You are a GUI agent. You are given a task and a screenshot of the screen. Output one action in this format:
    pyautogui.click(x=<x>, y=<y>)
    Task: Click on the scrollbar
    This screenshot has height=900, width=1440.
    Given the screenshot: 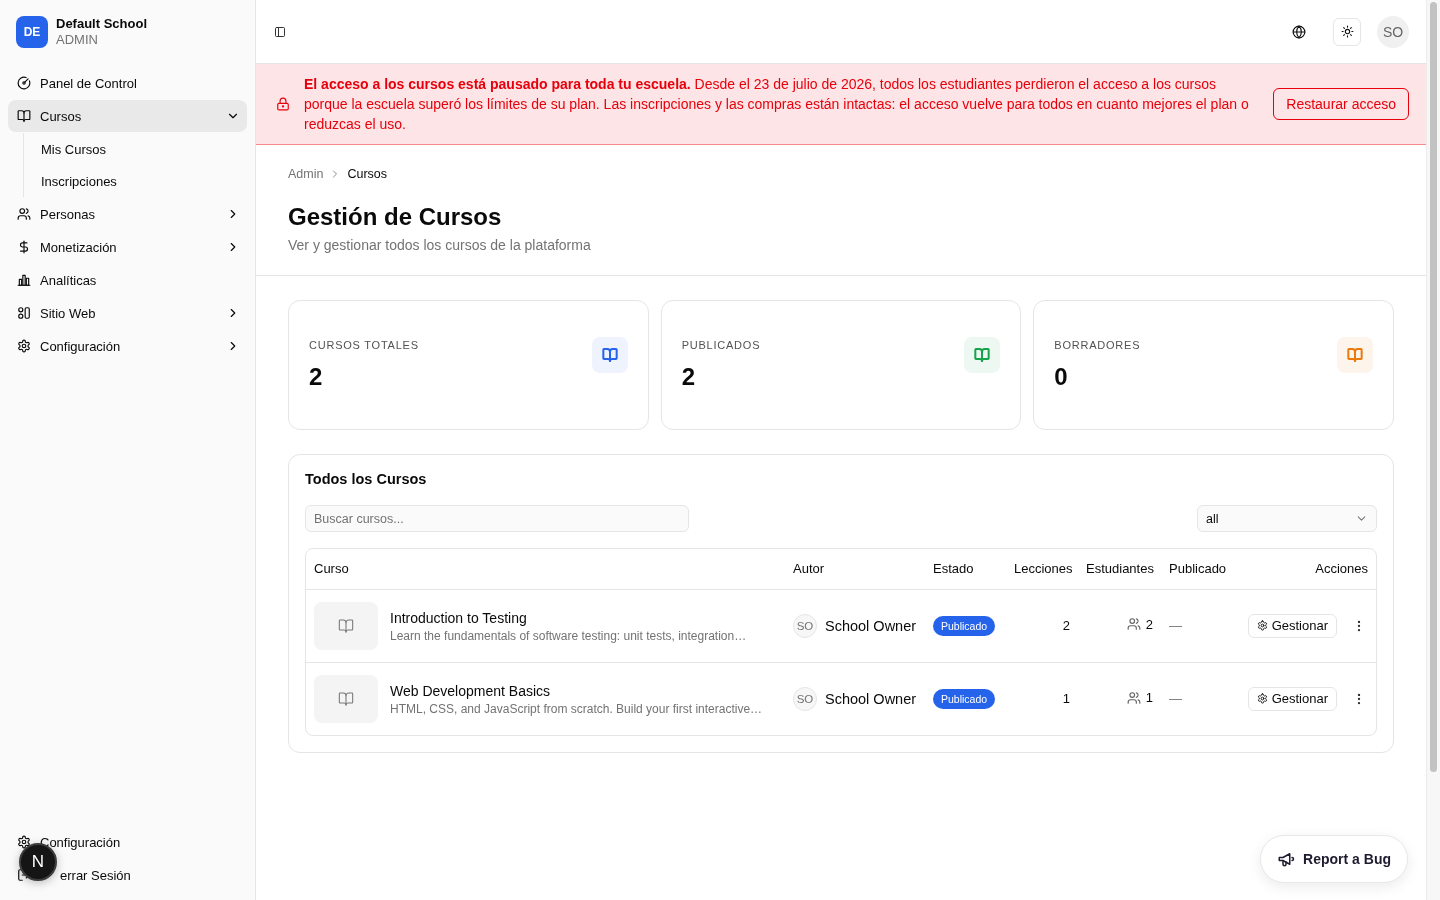 What is the action you would take?
    pyautogui.click(x=1433, y=450)
    